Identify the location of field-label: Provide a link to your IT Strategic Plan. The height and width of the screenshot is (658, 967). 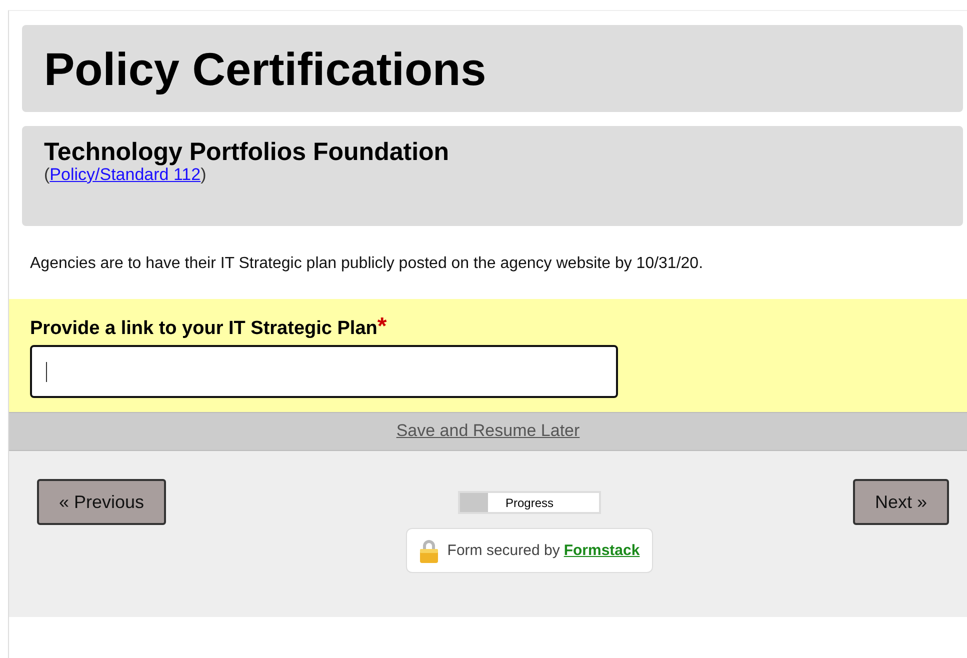
(204, 328).